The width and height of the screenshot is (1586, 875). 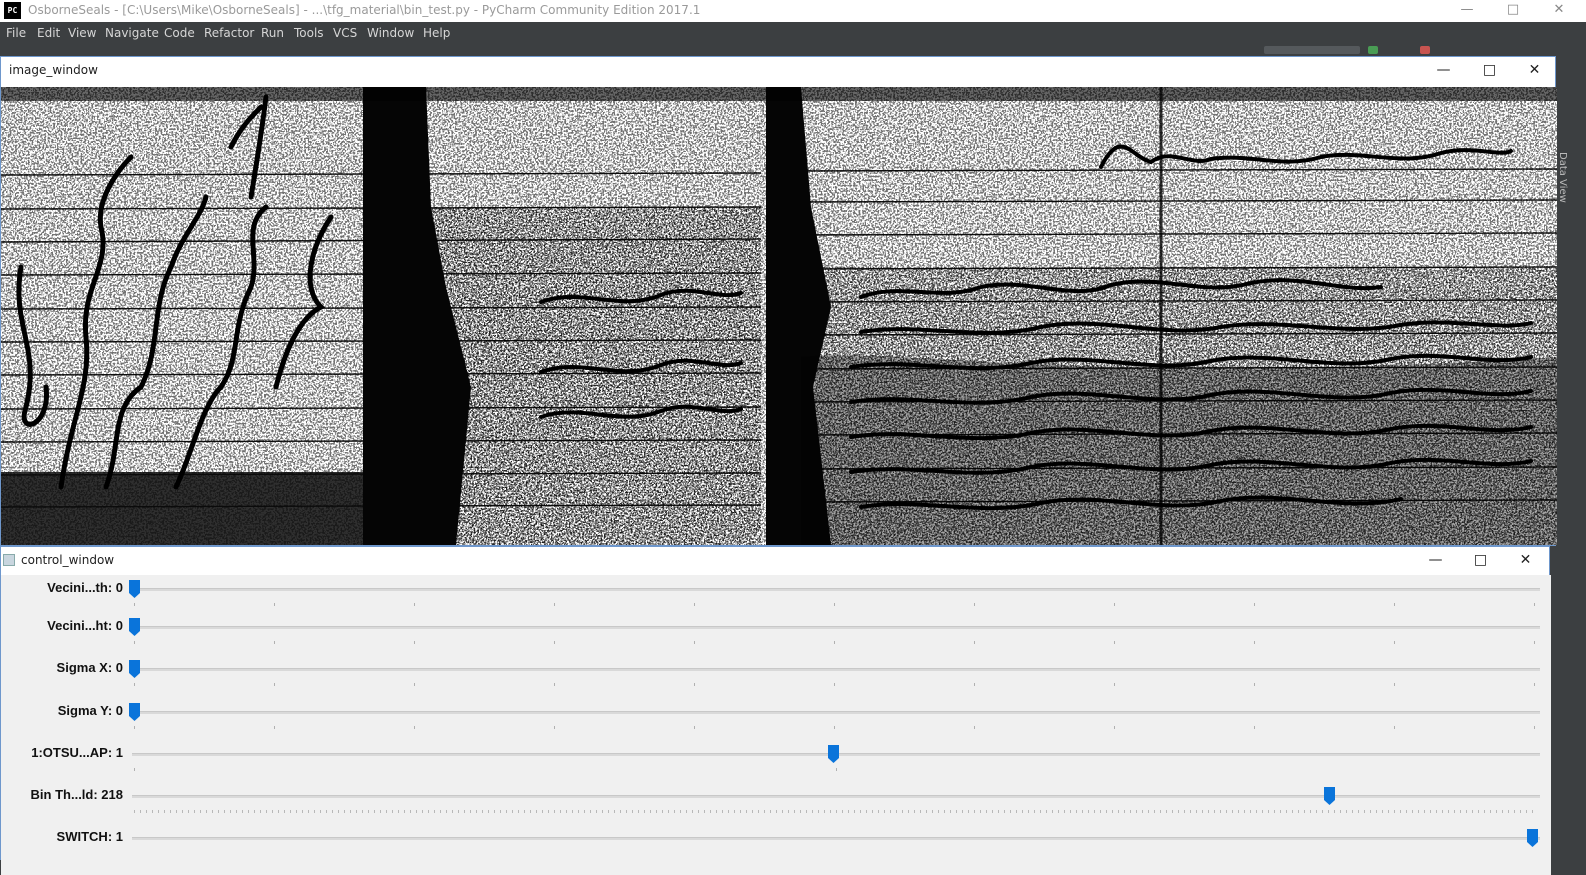 I want to click on menu-window: Window, so click(x=390, y=33).